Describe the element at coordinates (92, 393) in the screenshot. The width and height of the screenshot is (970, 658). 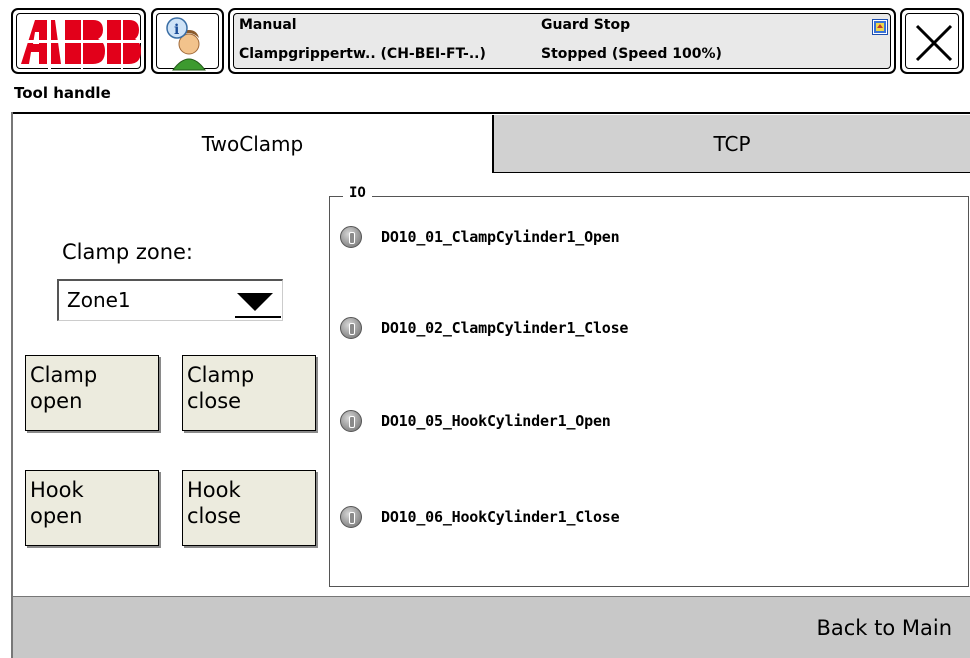
I see `clamp-open-button: Clamp open` at that location.